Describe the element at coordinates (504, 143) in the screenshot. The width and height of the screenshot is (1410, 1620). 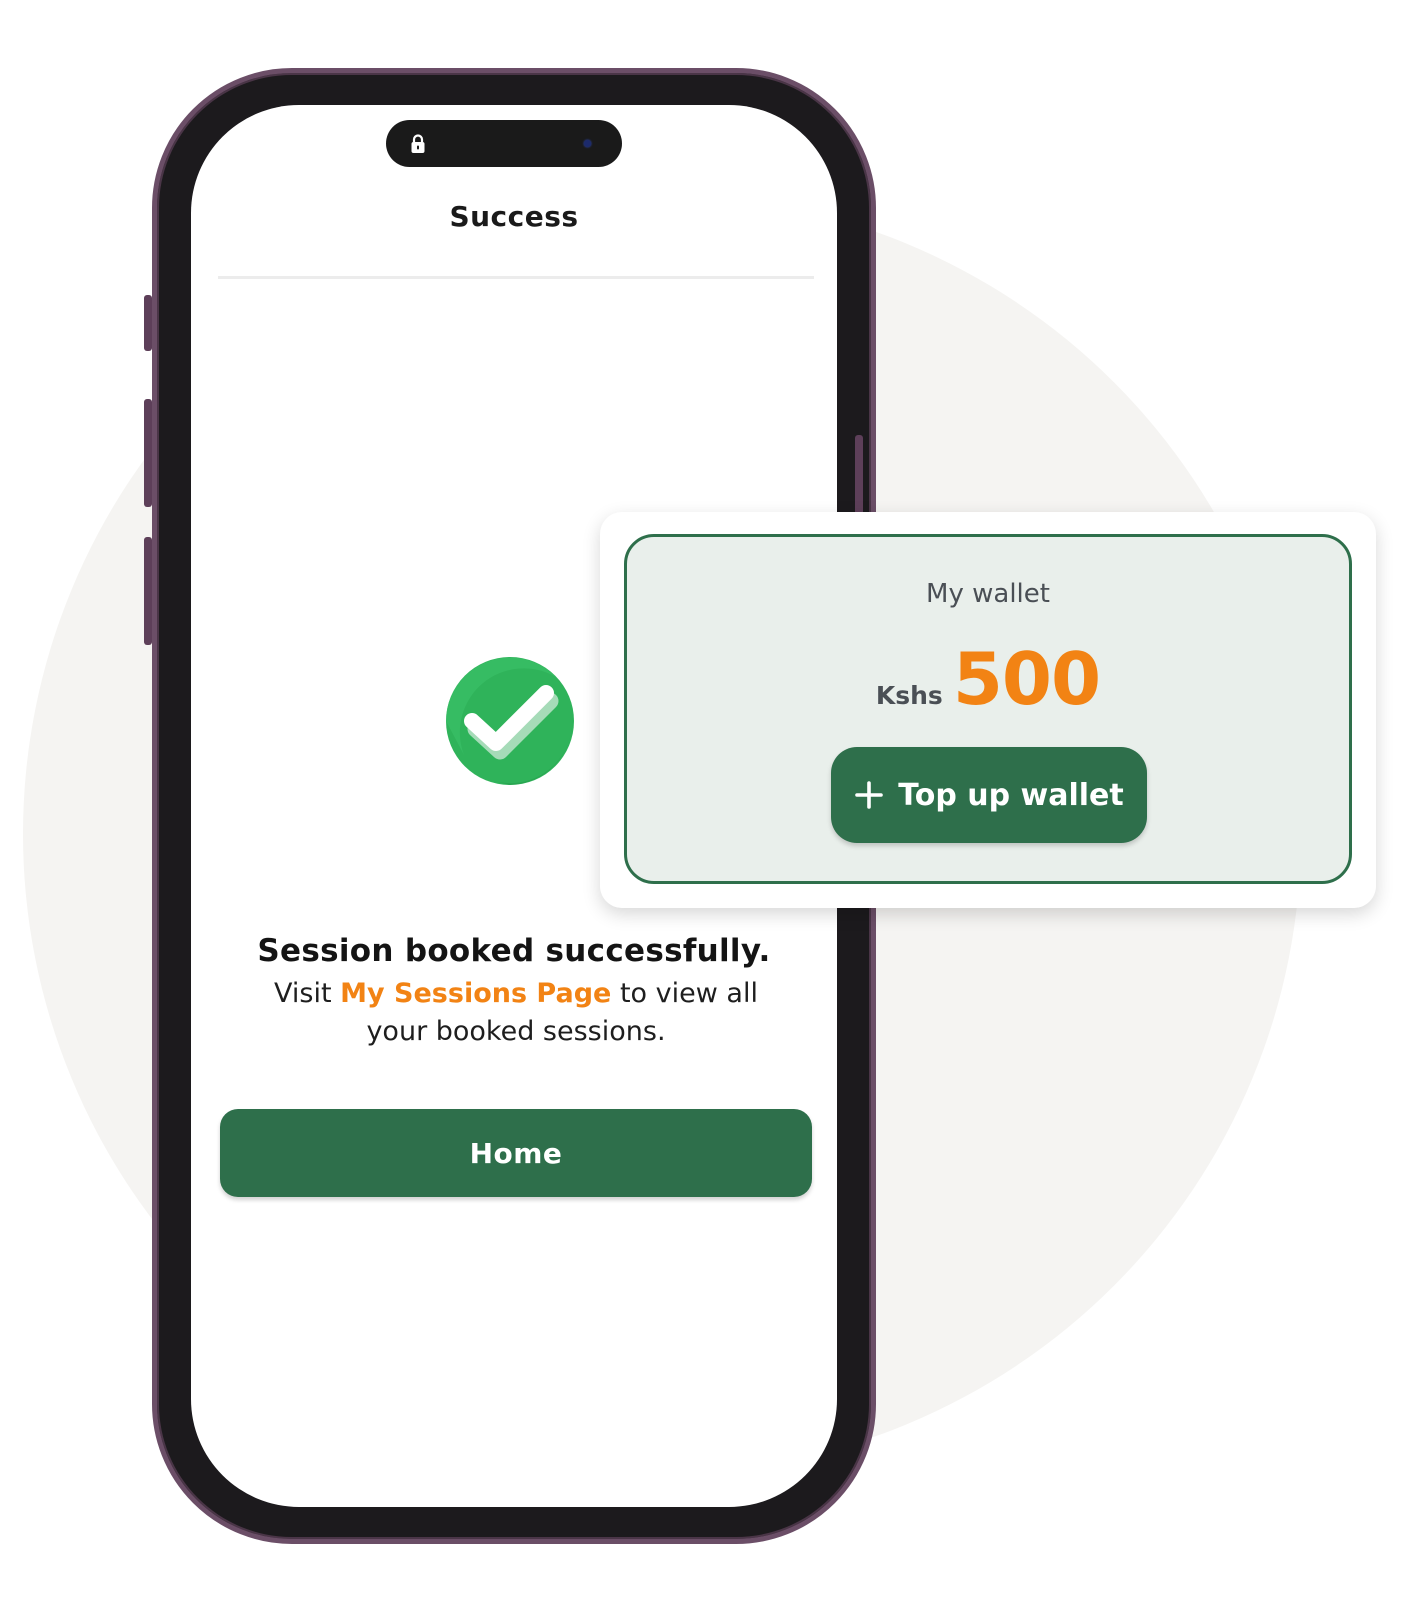
I see `dynamic-island` at that location.